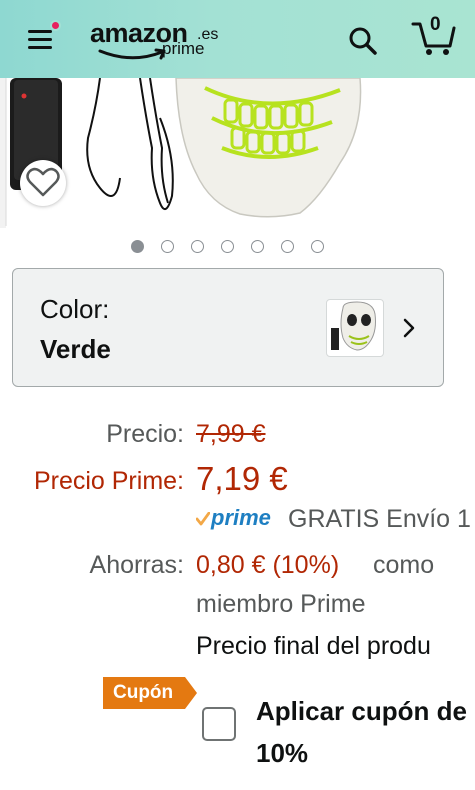  I want to click on coupon-text: Aplicar cupón de 10%, so click(365, 732).